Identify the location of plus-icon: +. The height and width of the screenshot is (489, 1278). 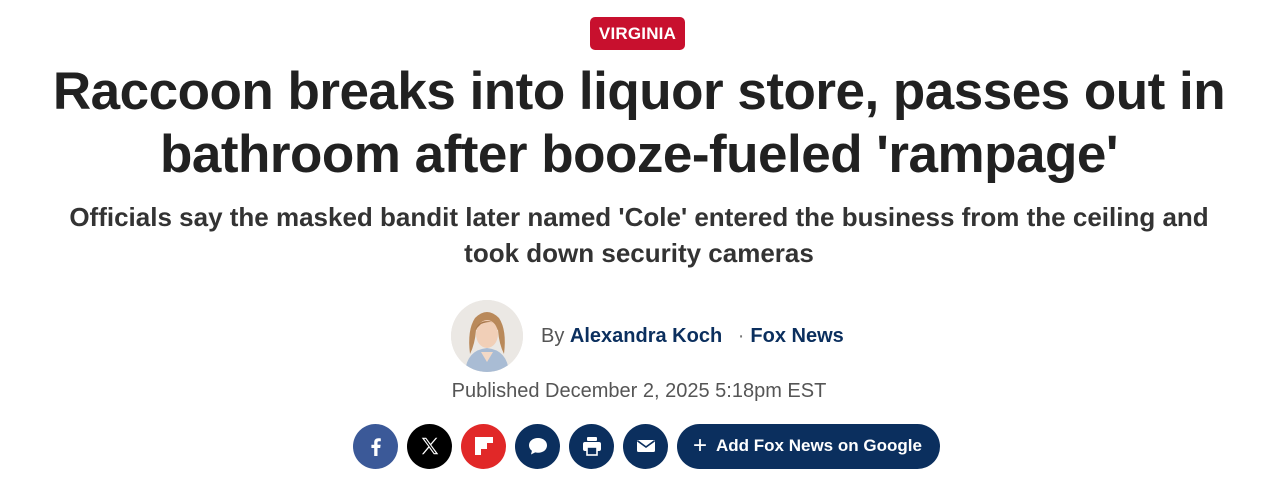
(700, 445).